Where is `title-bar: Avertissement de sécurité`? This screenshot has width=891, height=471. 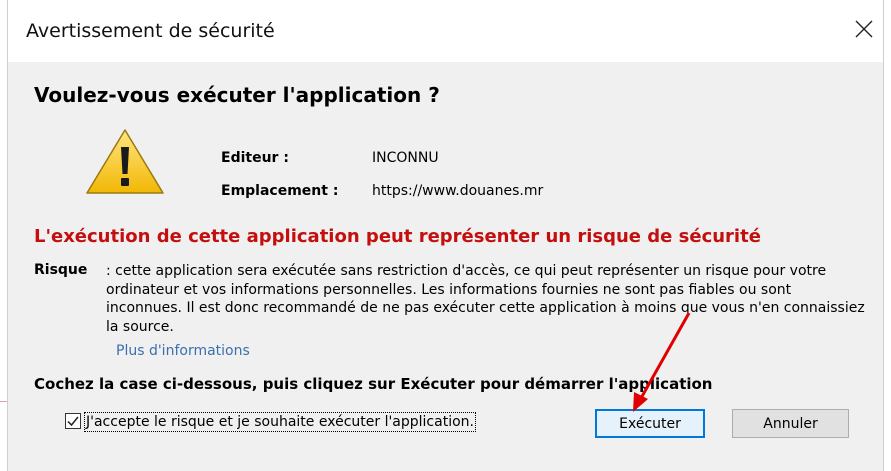 title-bar: Avertissement de sécurité is located at coordinates (445, 31).